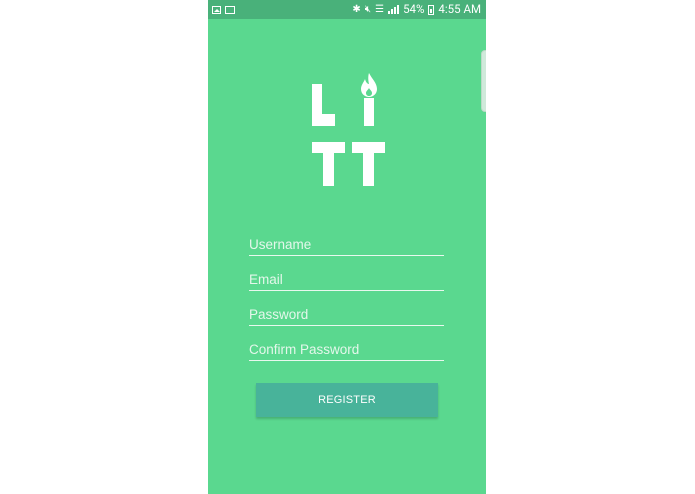 This screenshot has width=695, height=494. Describe the element at coordinates (368, 9) in the screenshot. I see `mute-icon: 🔇︎` at that location.